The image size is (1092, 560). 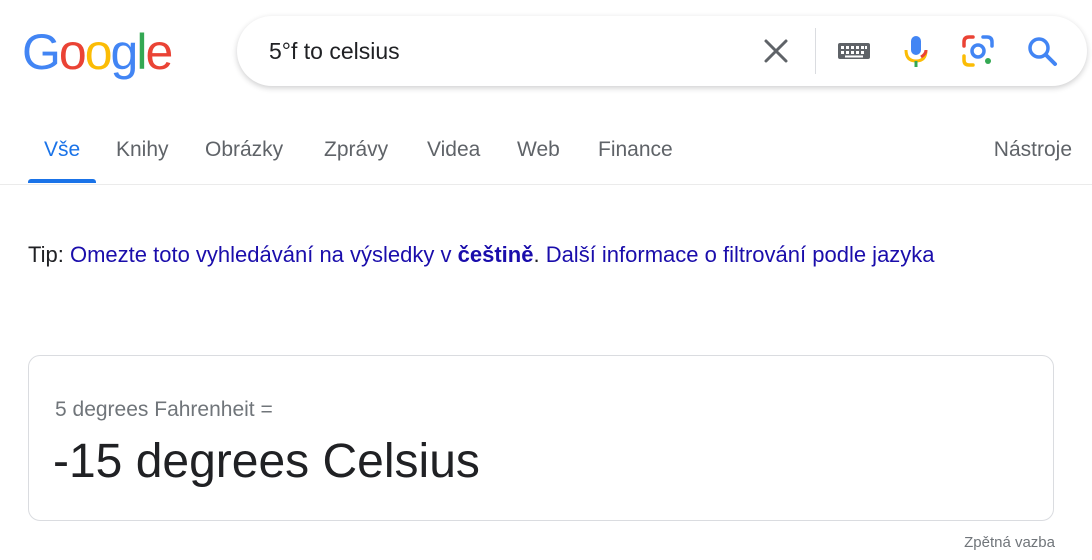 I want to click on tab-finance: Finance, so click(x=635, y=150).